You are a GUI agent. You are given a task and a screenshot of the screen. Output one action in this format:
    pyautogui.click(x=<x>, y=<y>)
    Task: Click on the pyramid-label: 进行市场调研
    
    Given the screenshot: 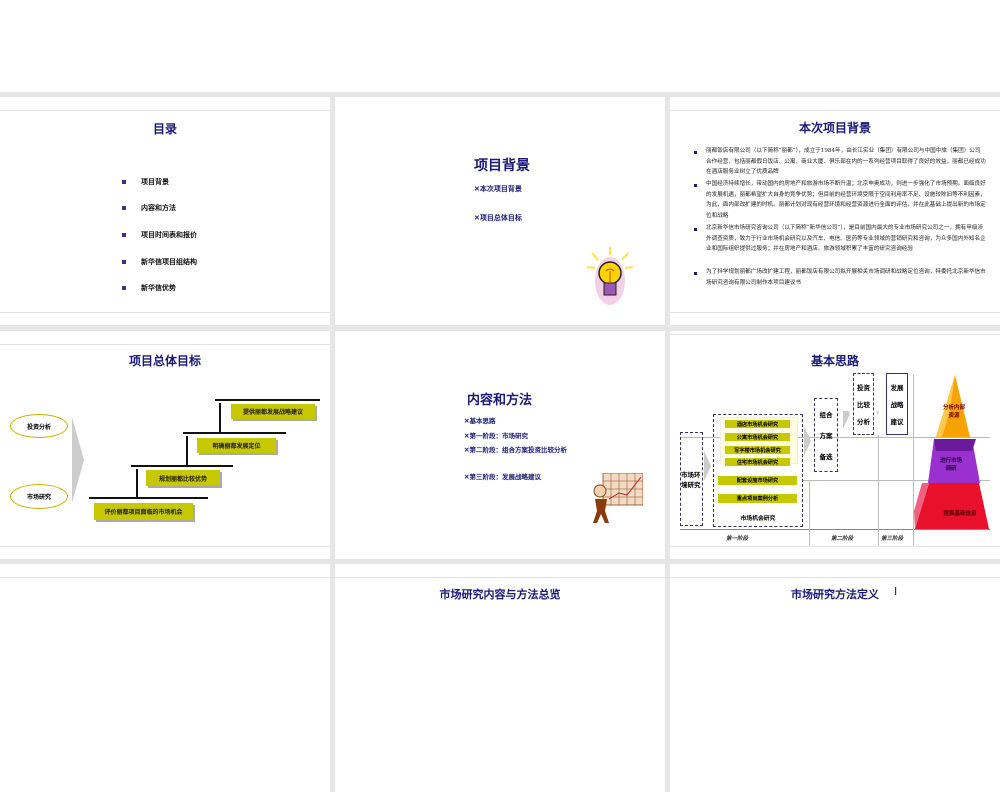 What is the action you would take?
    pyautogui.click(x=950, y=465)
    